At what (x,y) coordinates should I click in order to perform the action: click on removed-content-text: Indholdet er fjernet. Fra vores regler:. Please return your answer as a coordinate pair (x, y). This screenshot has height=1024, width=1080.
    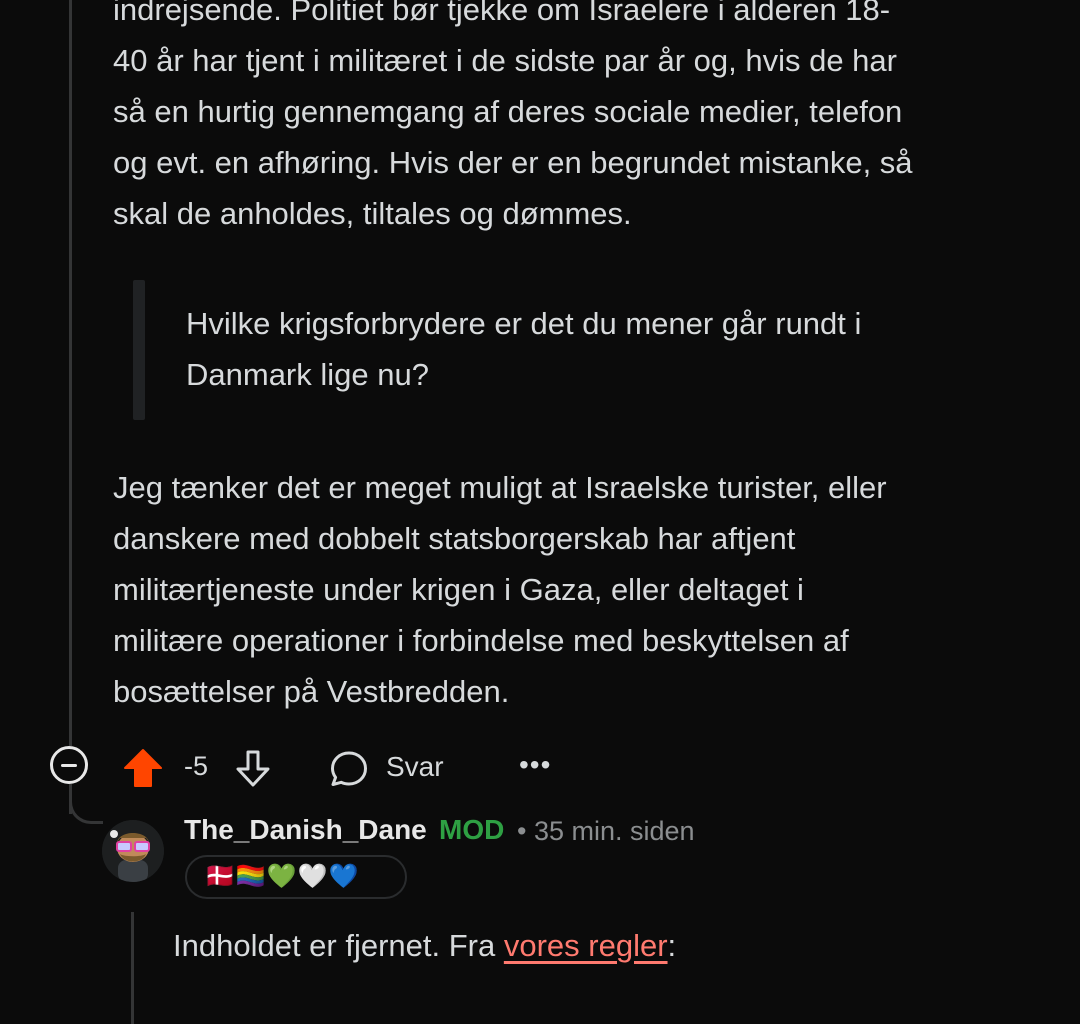
    Looking at the image, I should click on (424, 945).